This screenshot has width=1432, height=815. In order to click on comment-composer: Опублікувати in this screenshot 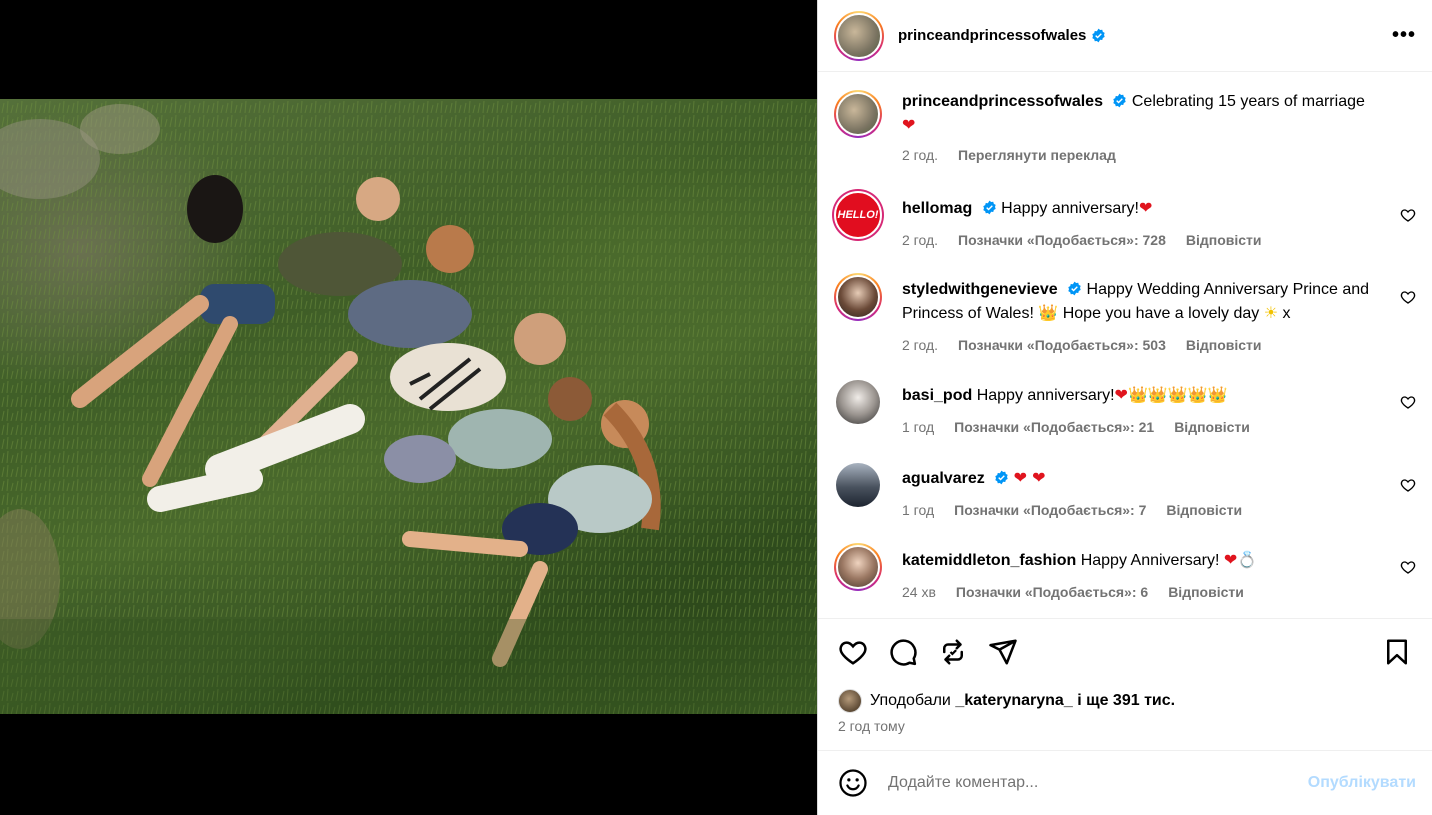, I will do `click(1125, 782)`.